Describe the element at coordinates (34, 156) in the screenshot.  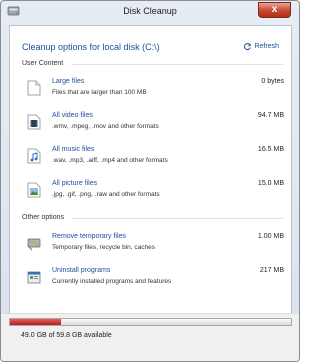
I see `music-file-icon` at that location.